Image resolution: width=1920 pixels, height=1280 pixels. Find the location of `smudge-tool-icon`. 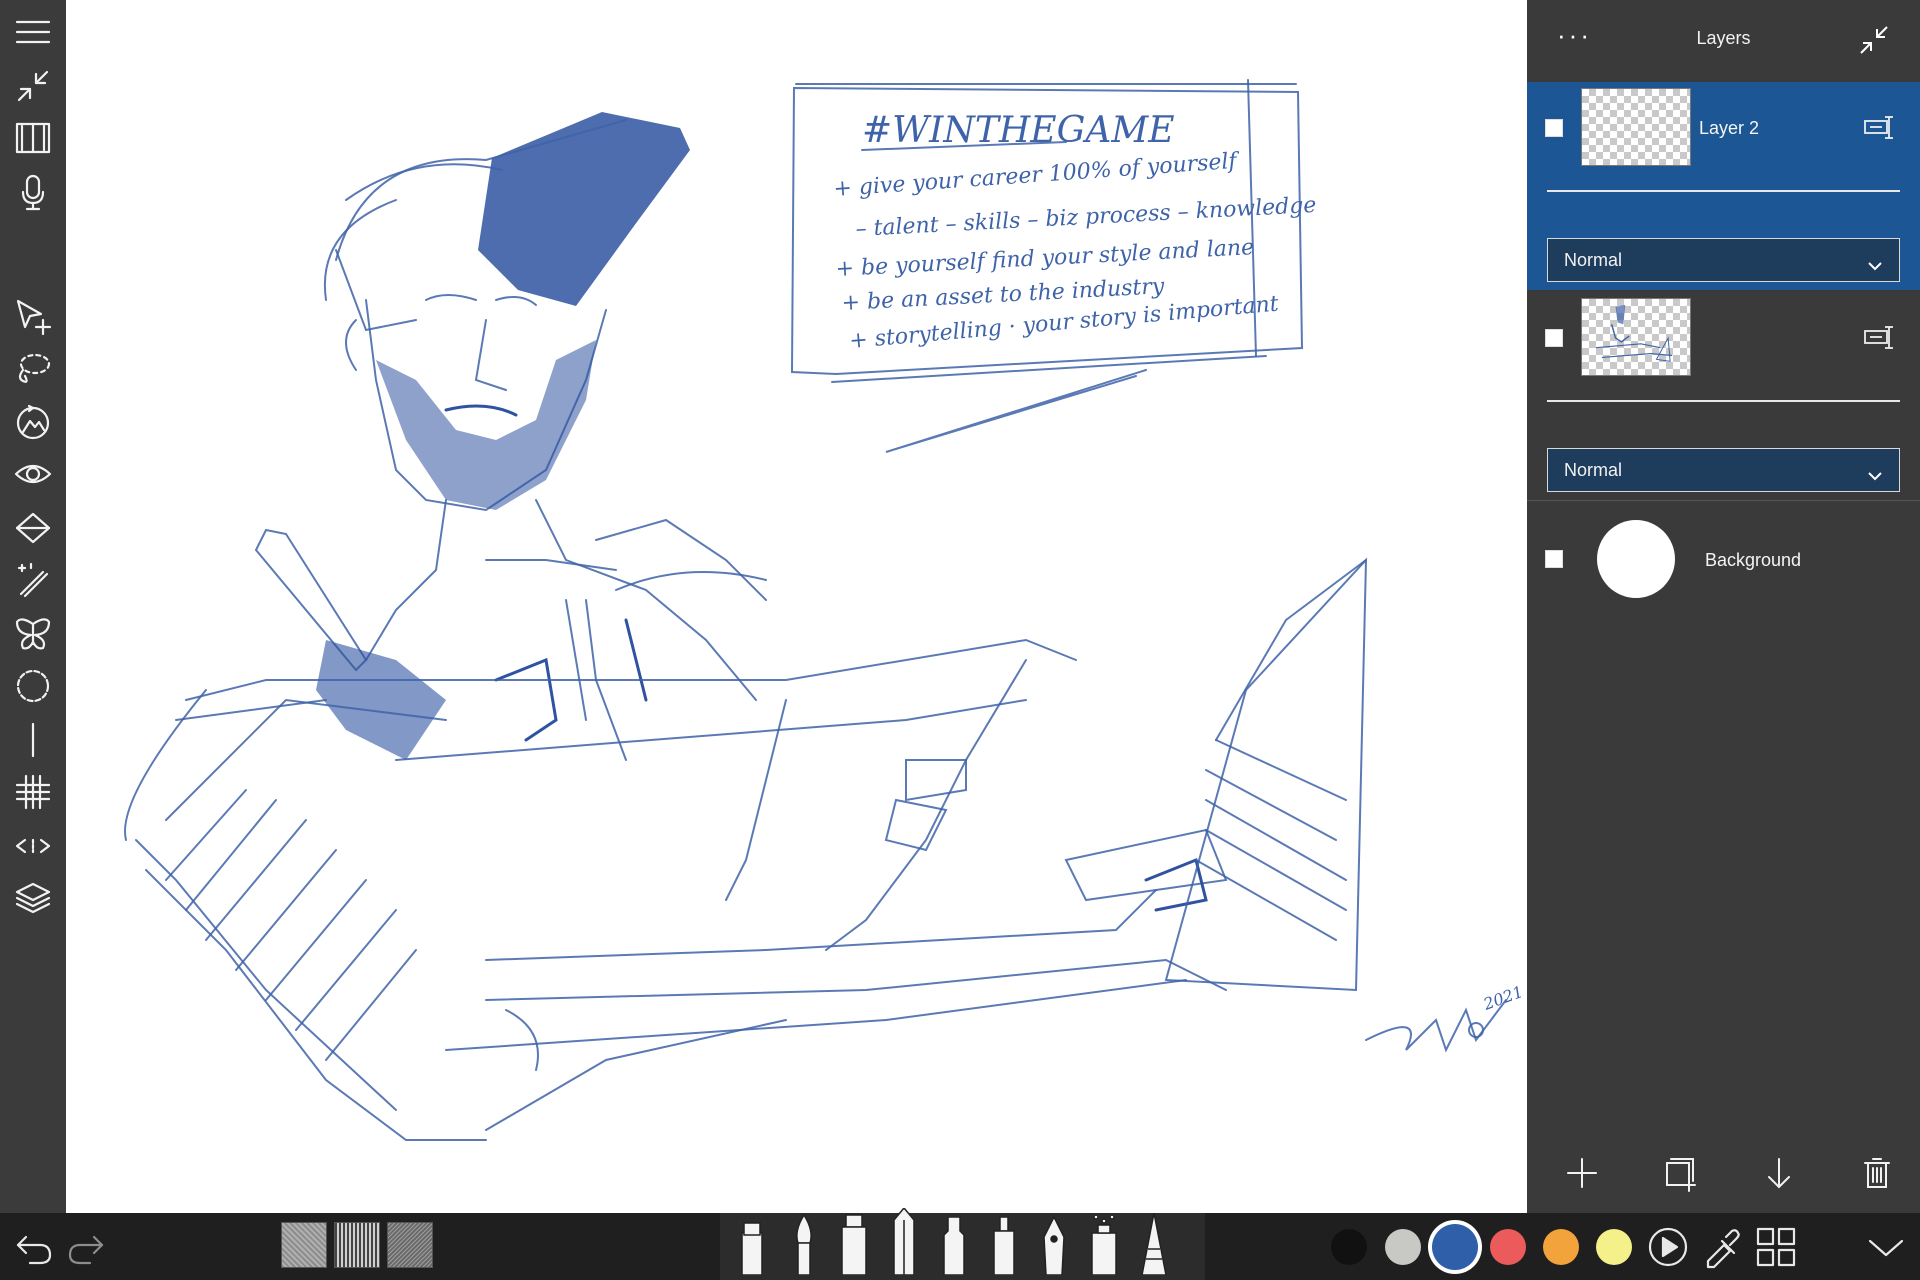

smudge-tool-icon is located at coordinates (1154, 1246).